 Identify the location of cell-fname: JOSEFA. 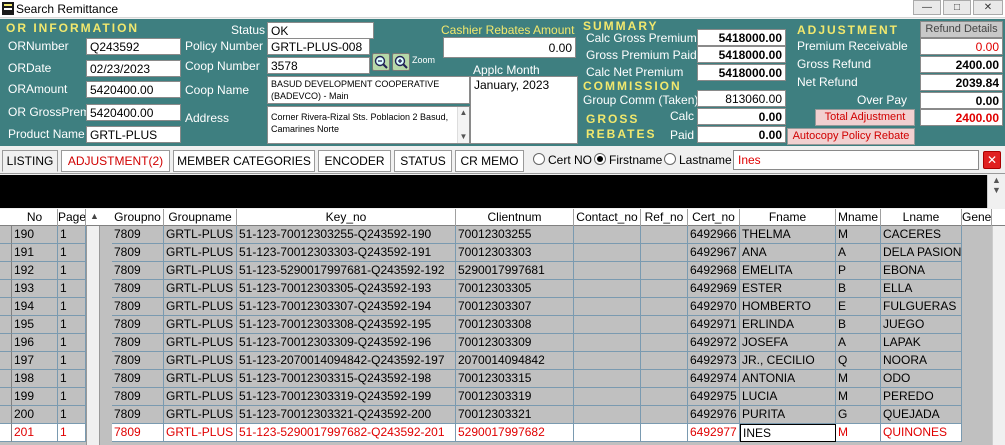
(788, 343).